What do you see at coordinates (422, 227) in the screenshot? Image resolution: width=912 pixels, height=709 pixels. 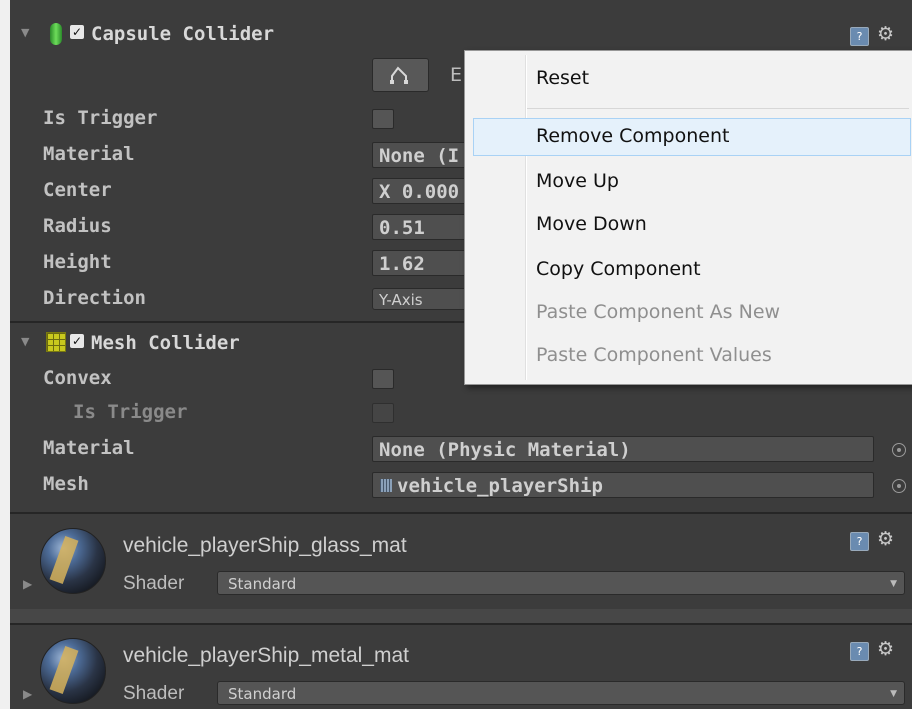 I see `radius-field: 0.51` at bounding box center [422, 227].